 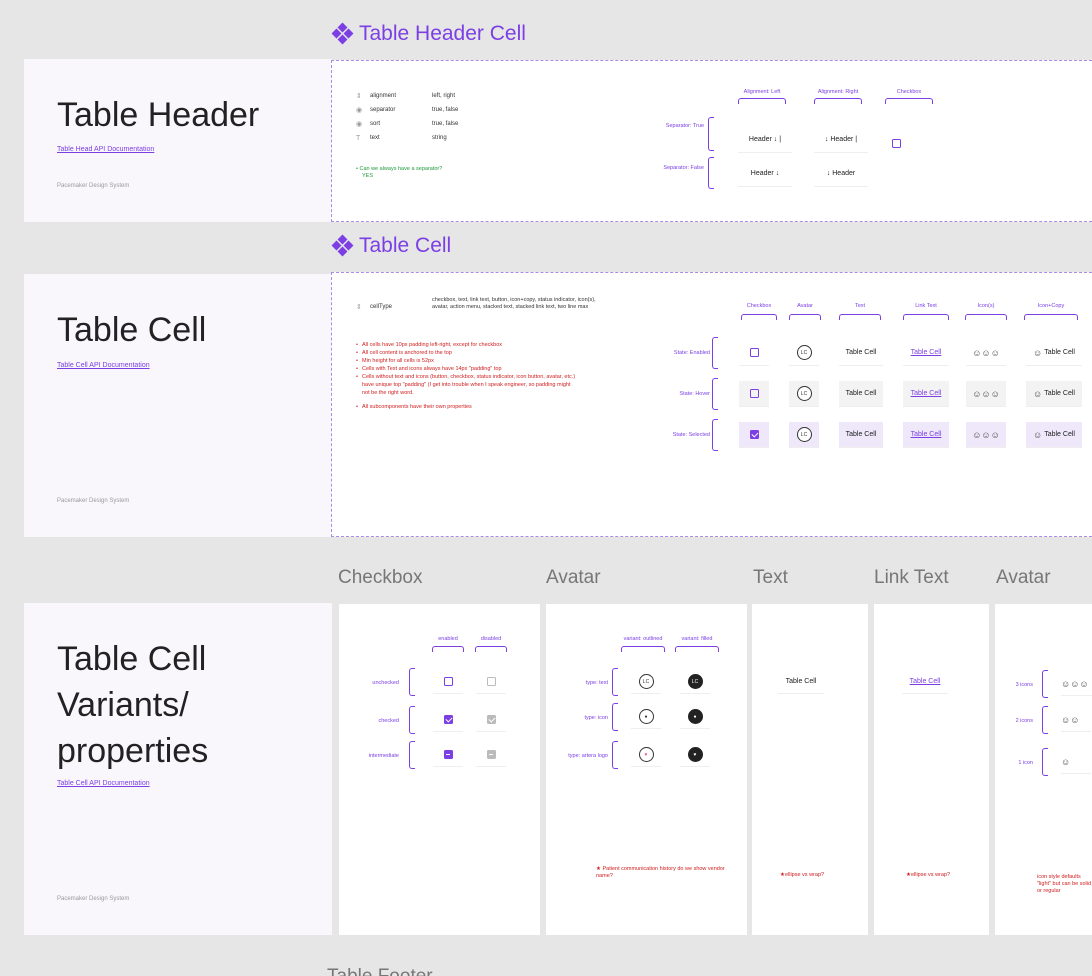 I want to click on avatar-icon-outlined: ●, so click(x=646, y=717).